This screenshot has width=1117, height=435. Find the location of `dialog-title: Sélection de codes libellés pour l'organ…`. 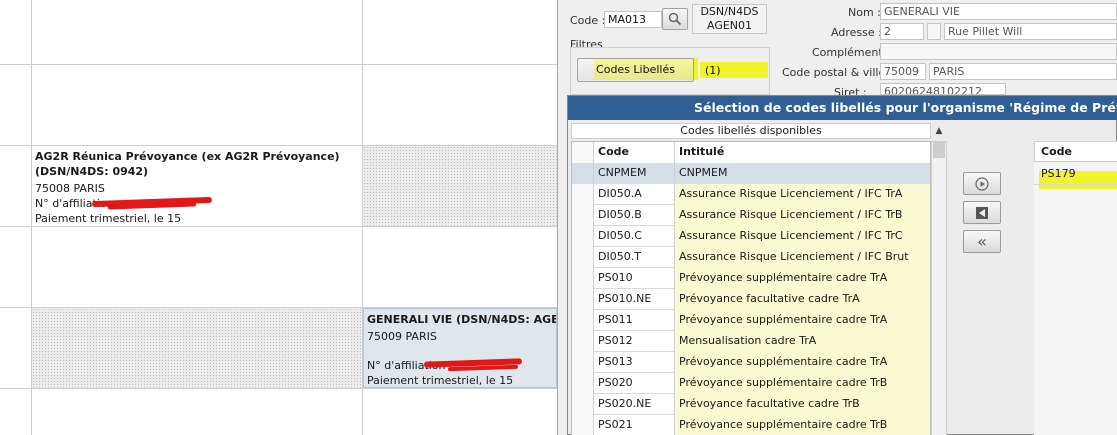

dialog-title: Sélection de codes libellés pour l'organ… is located at coordinates (842, 108).